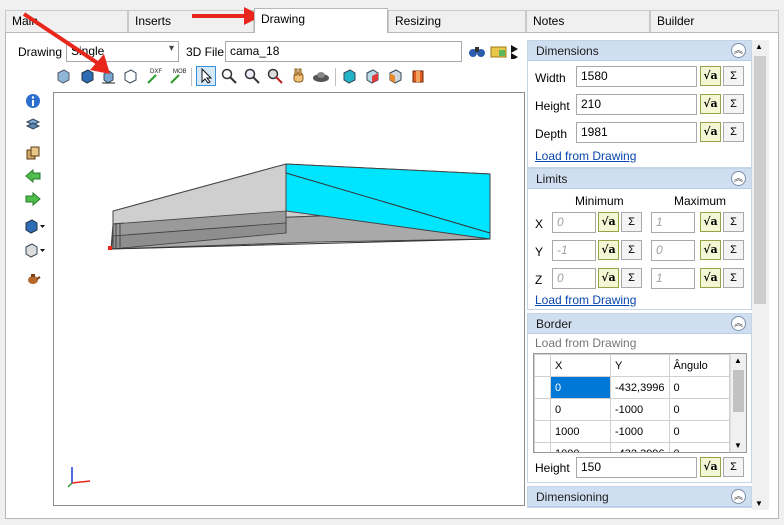 The height and width of the screenshot is (525, 784). I want to click on border-height-input: 150, so click(636, 467).